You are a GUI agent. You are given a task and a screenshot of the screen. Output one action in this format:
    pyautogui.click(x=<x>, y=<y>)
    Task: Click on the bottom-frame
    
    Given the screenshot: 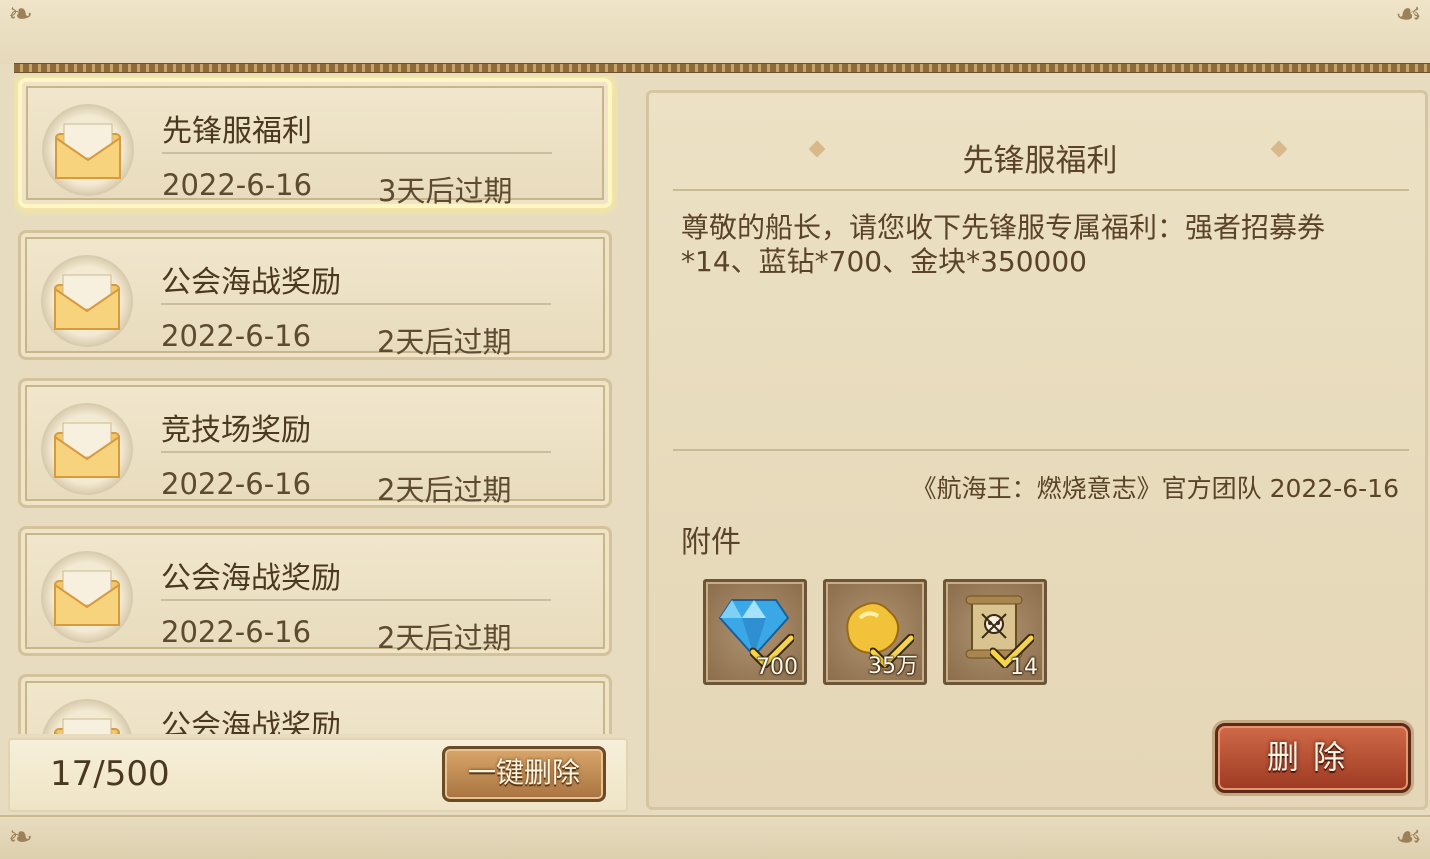 What is the action you would take?
    pyautogui.click(x=715, y=837)
    